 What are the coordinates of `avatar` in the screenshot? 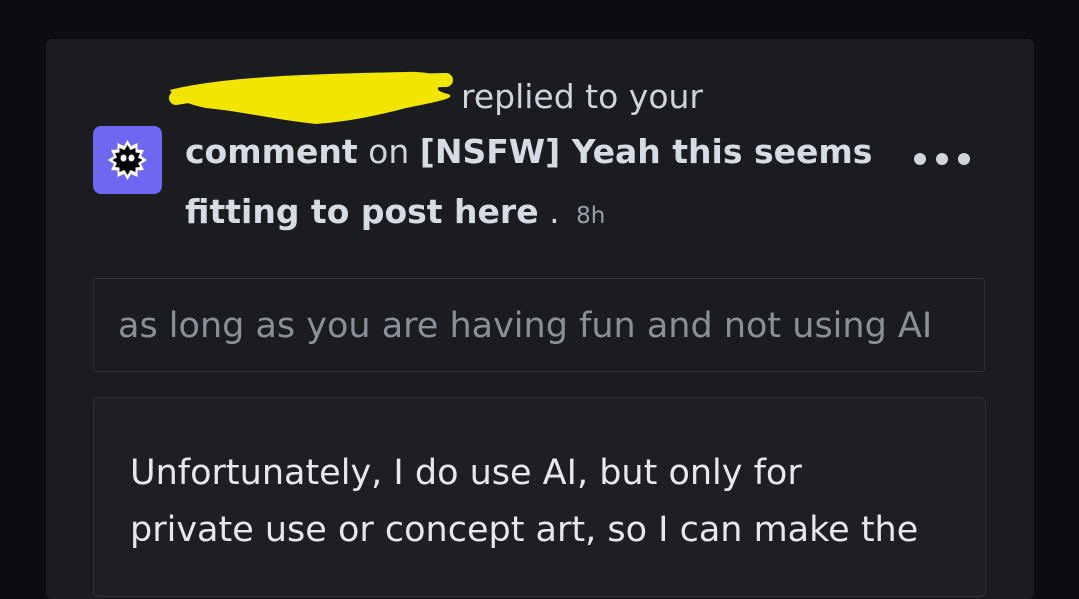 It's located at (127, 160).